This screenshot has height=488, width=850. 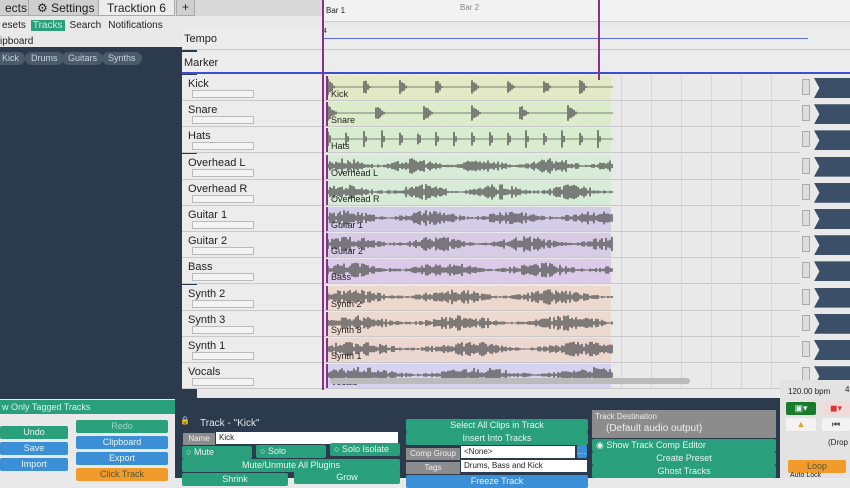 I want to click on rewind-to-start-button: ⏮, so click(x=836, y=424).